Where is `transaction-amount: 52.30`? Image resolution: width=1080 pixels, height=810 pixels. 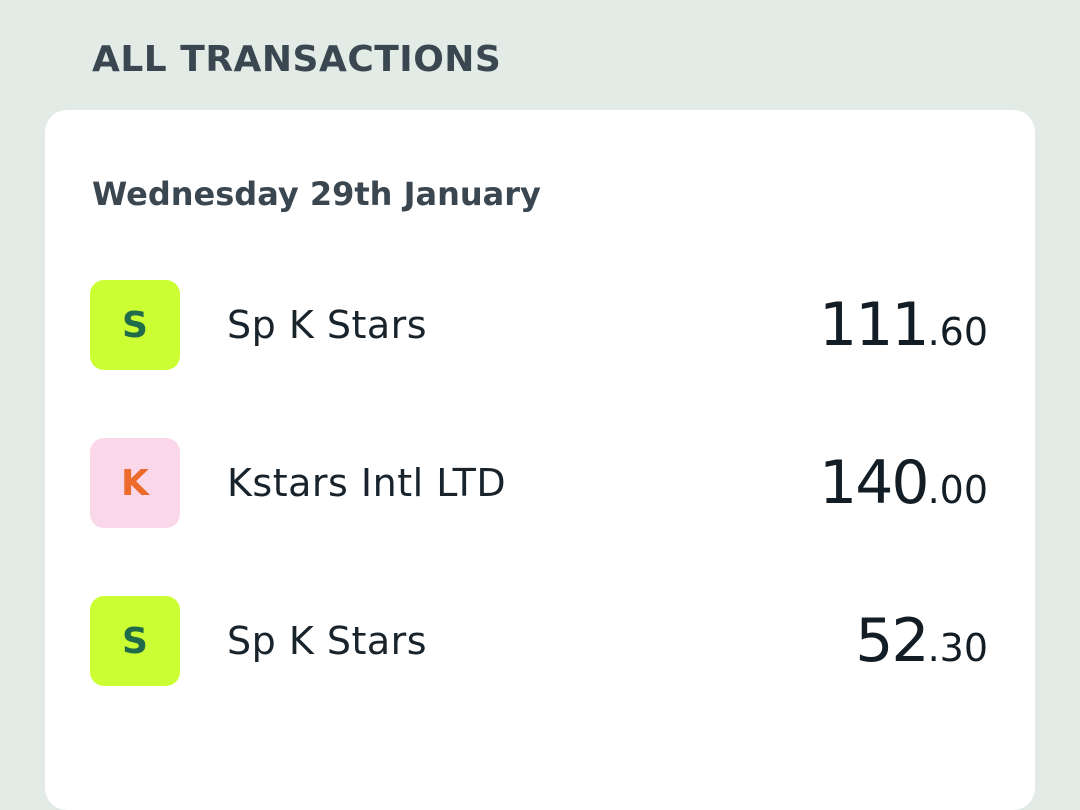
transaction-amount: 52.30 is located at coordinates (921, 641).